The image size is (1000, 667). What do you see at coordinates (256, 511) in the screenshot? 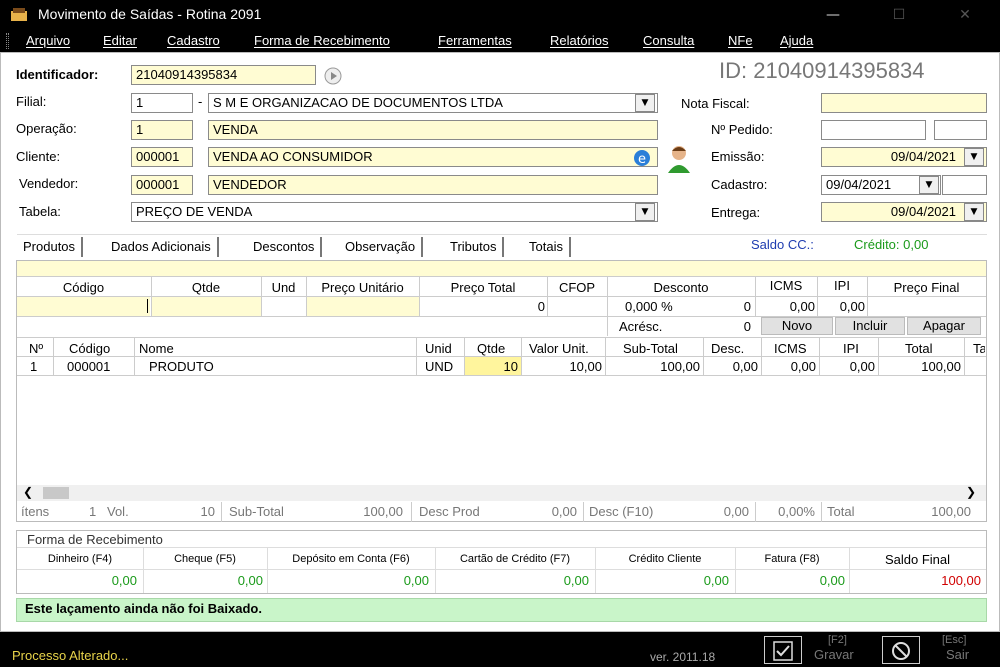
I see `subtotal-label: Sub-Total` at bounding box center [256, 511].